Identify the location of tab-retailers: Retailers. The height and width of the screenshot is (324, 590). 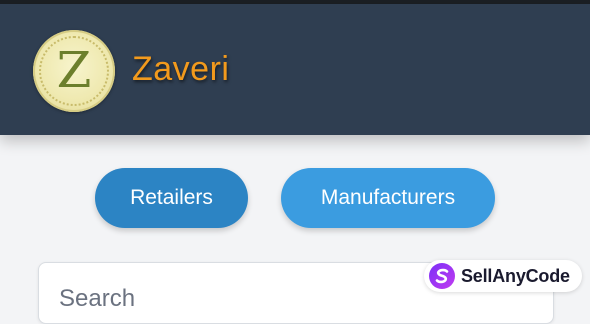
(171, 198).